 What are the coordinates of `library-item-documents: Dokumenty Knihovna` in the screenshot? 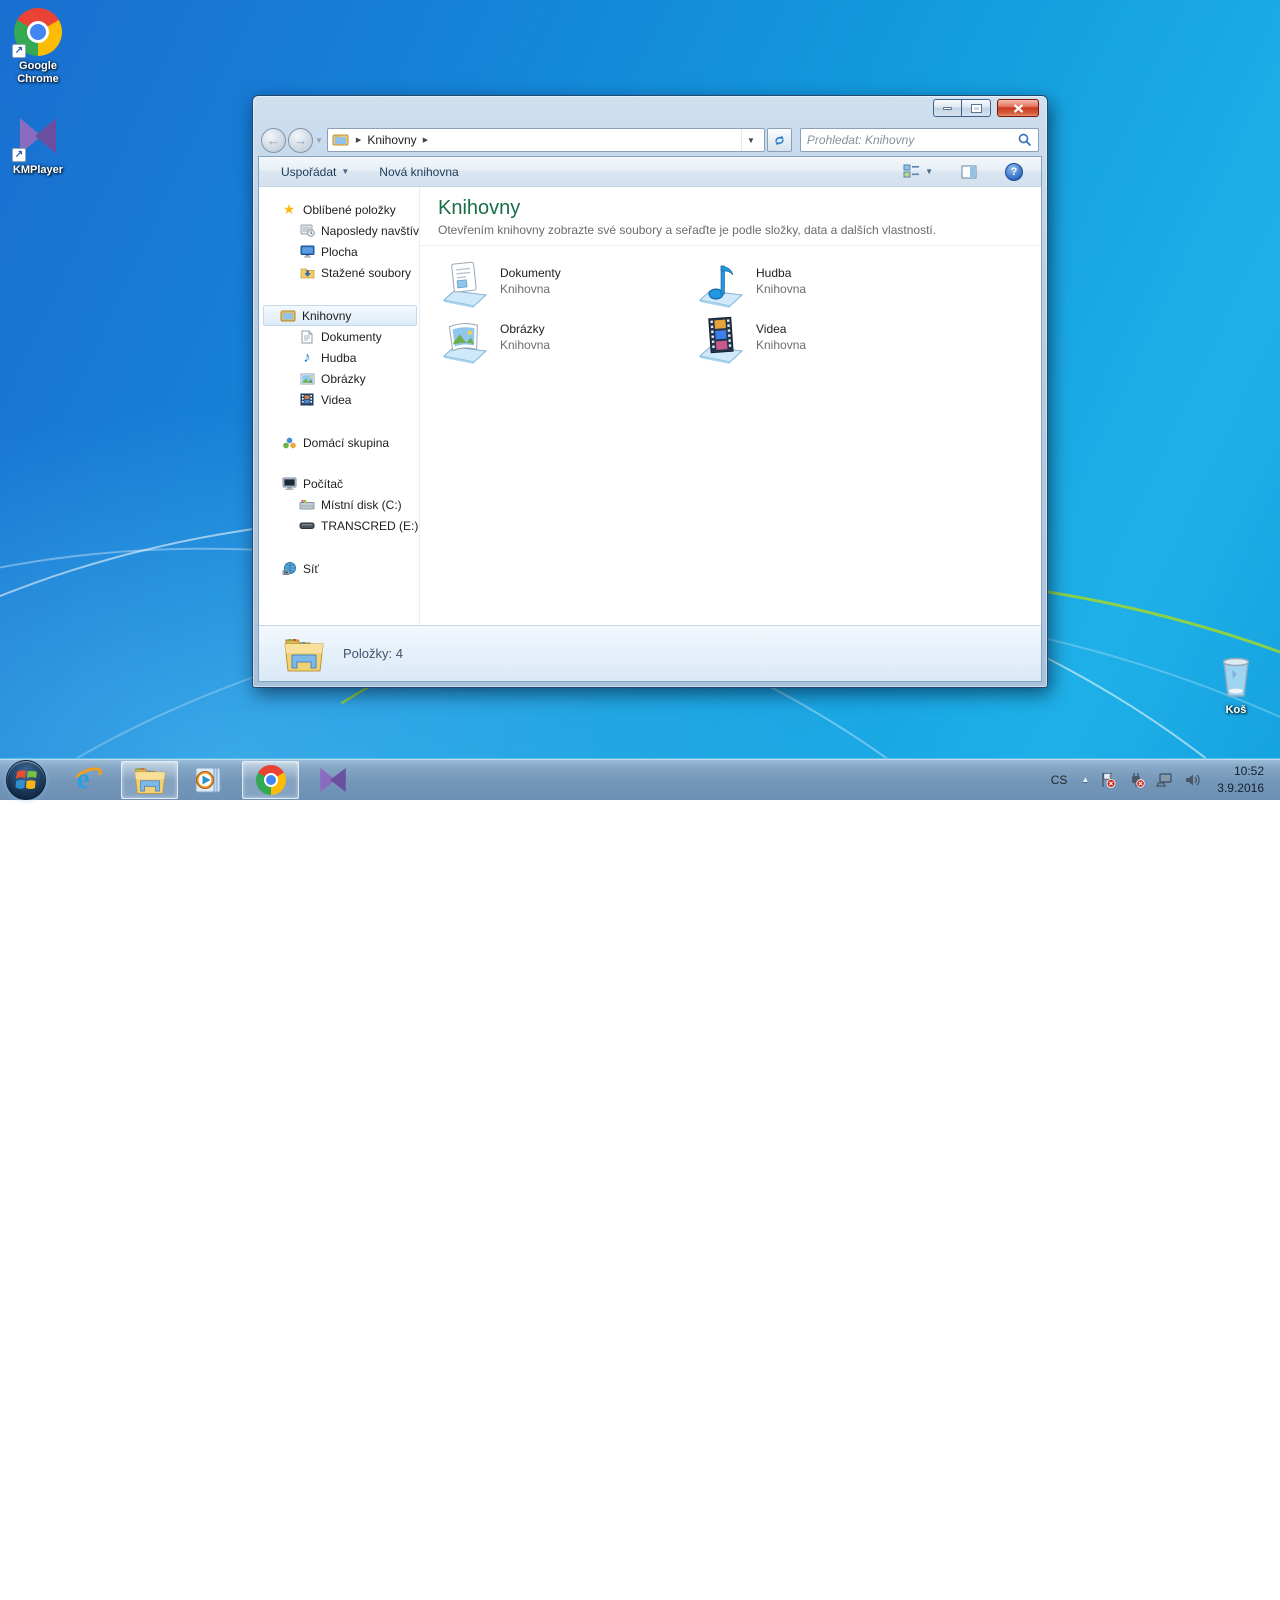 It's located at (566, 284).